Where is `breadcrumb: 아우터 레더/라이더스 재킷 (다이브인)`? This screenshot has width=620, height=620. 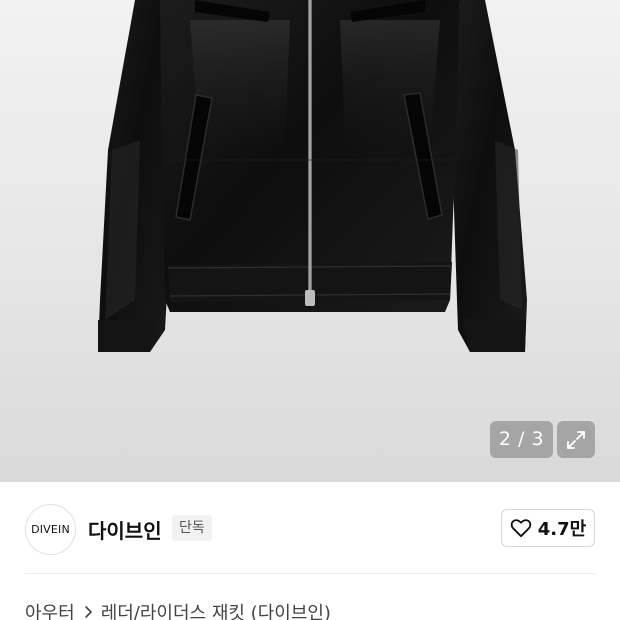 breadcrumb: 아우터 레더/라이더스 재킷 (다이브인) is located at coordinates (178, 610).